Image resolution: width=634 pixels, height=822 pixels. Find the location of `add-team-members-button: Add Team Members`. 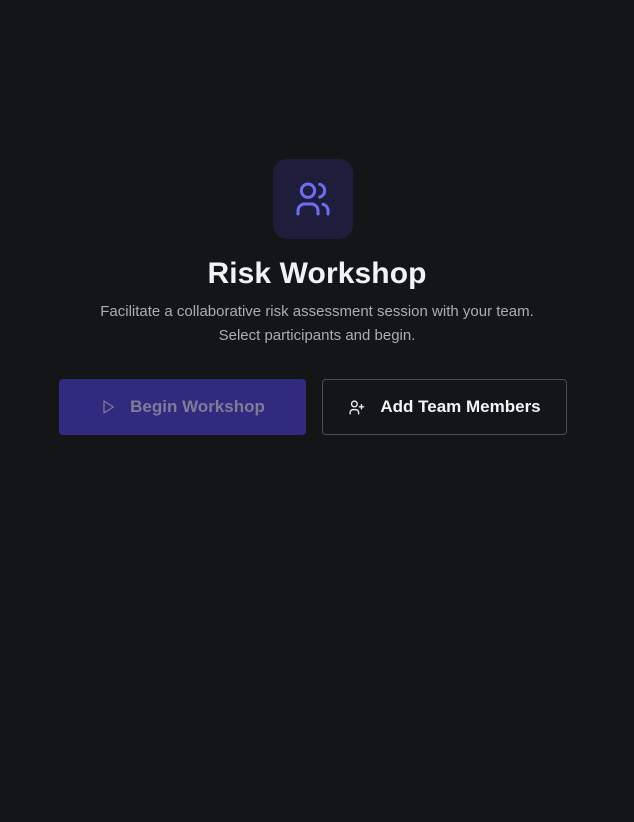

add-team-members-button: Add Team Members is located at coordinates (444, 407).